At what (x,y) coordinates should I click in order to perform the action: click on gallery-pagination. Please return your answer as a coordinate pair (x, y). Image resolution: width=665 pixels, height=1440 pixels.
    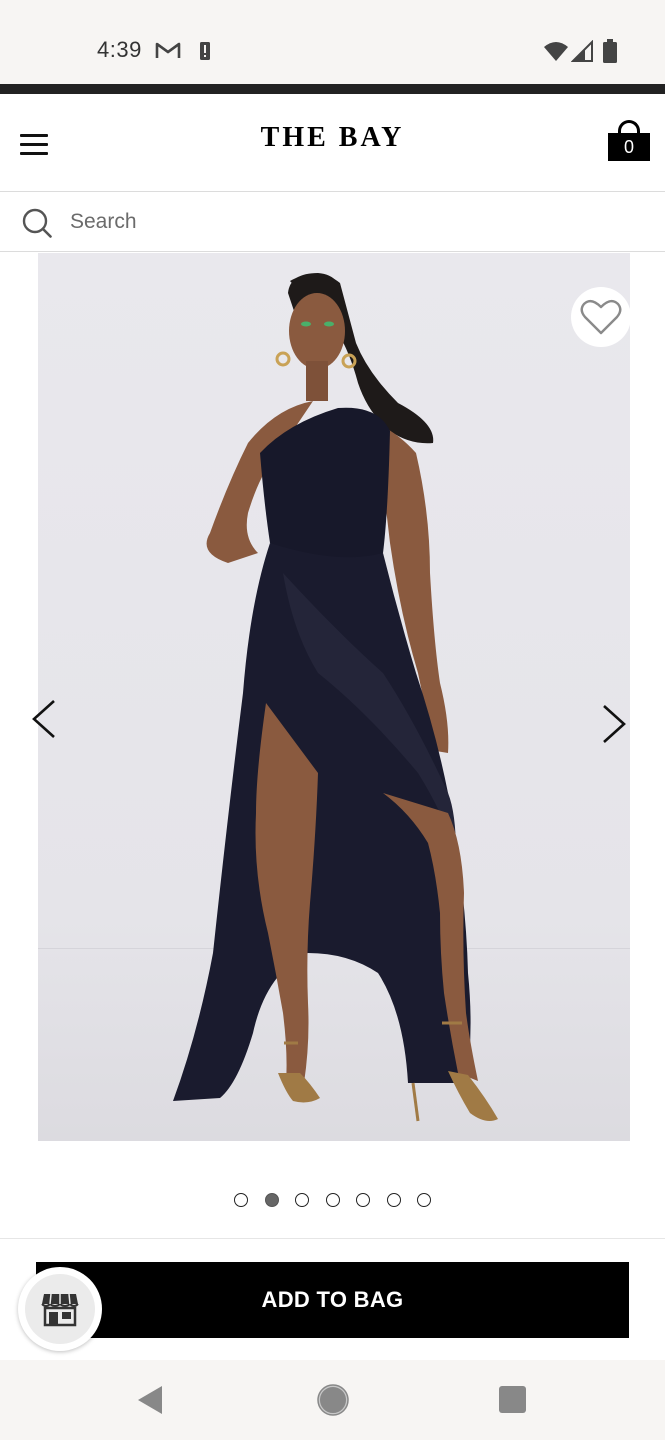
    Looking at the image, I should click on (332, 1201).